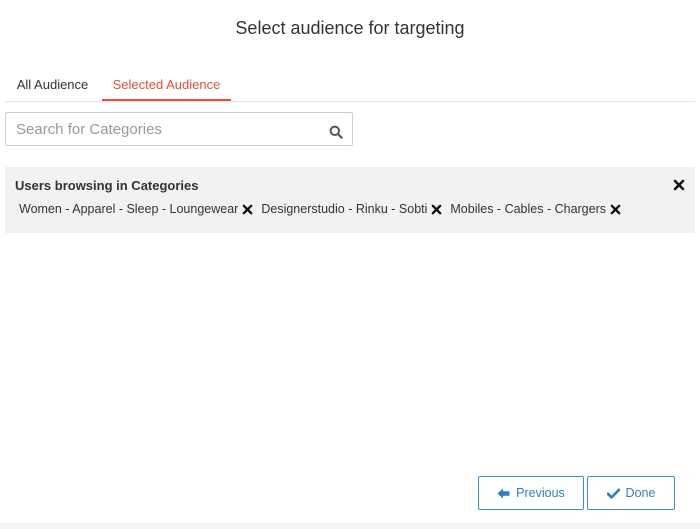 The width and height of the screenshot is (700, 529). I want to click on dialog-title: Select audience for targeting, so click(350, 28).